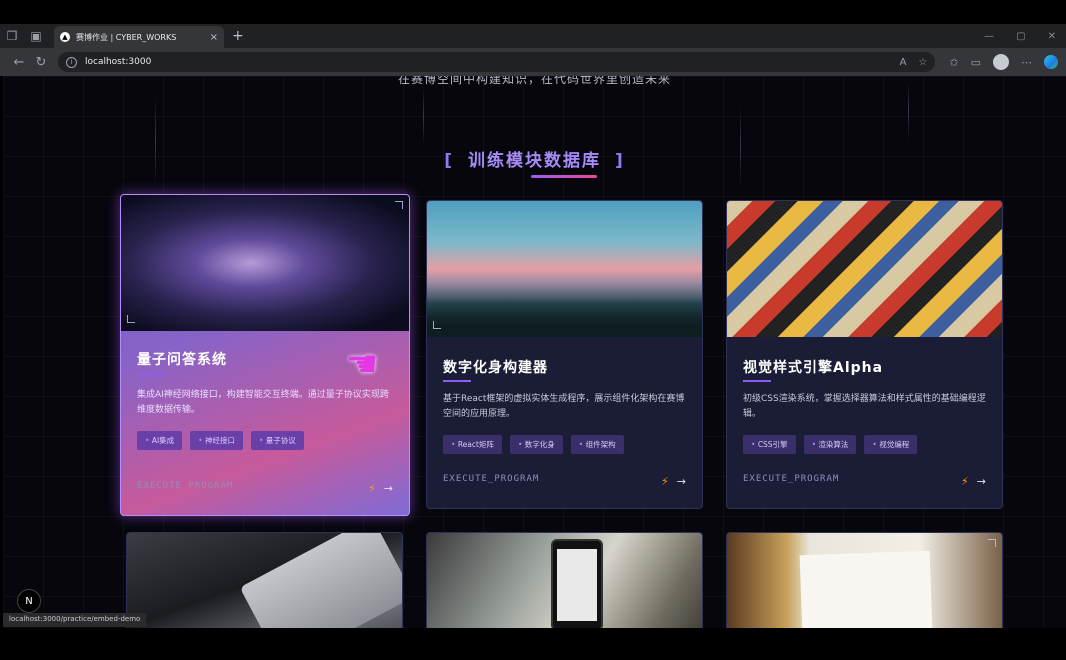 This screenshot has width=1066, height=660. I want to click on url-text: localhost:3000, so click(118, 62).